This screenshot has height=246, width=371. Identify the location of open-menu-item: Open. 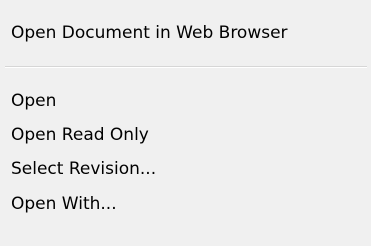
(185, 101).